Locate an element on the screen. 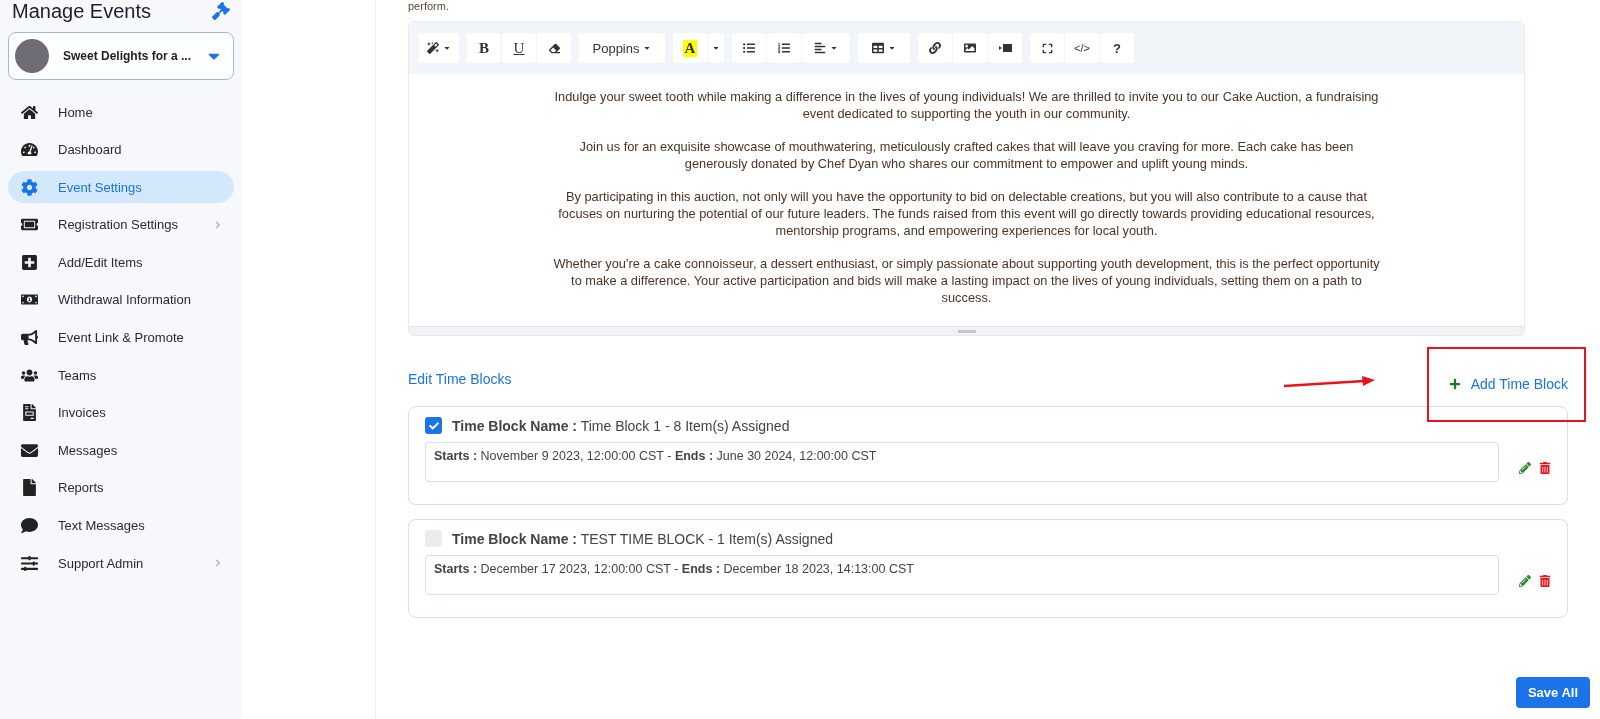 This screenshot has width=1600, height=719. sidebar-label: Withdrawal Information is located at coordinates (125, 300).